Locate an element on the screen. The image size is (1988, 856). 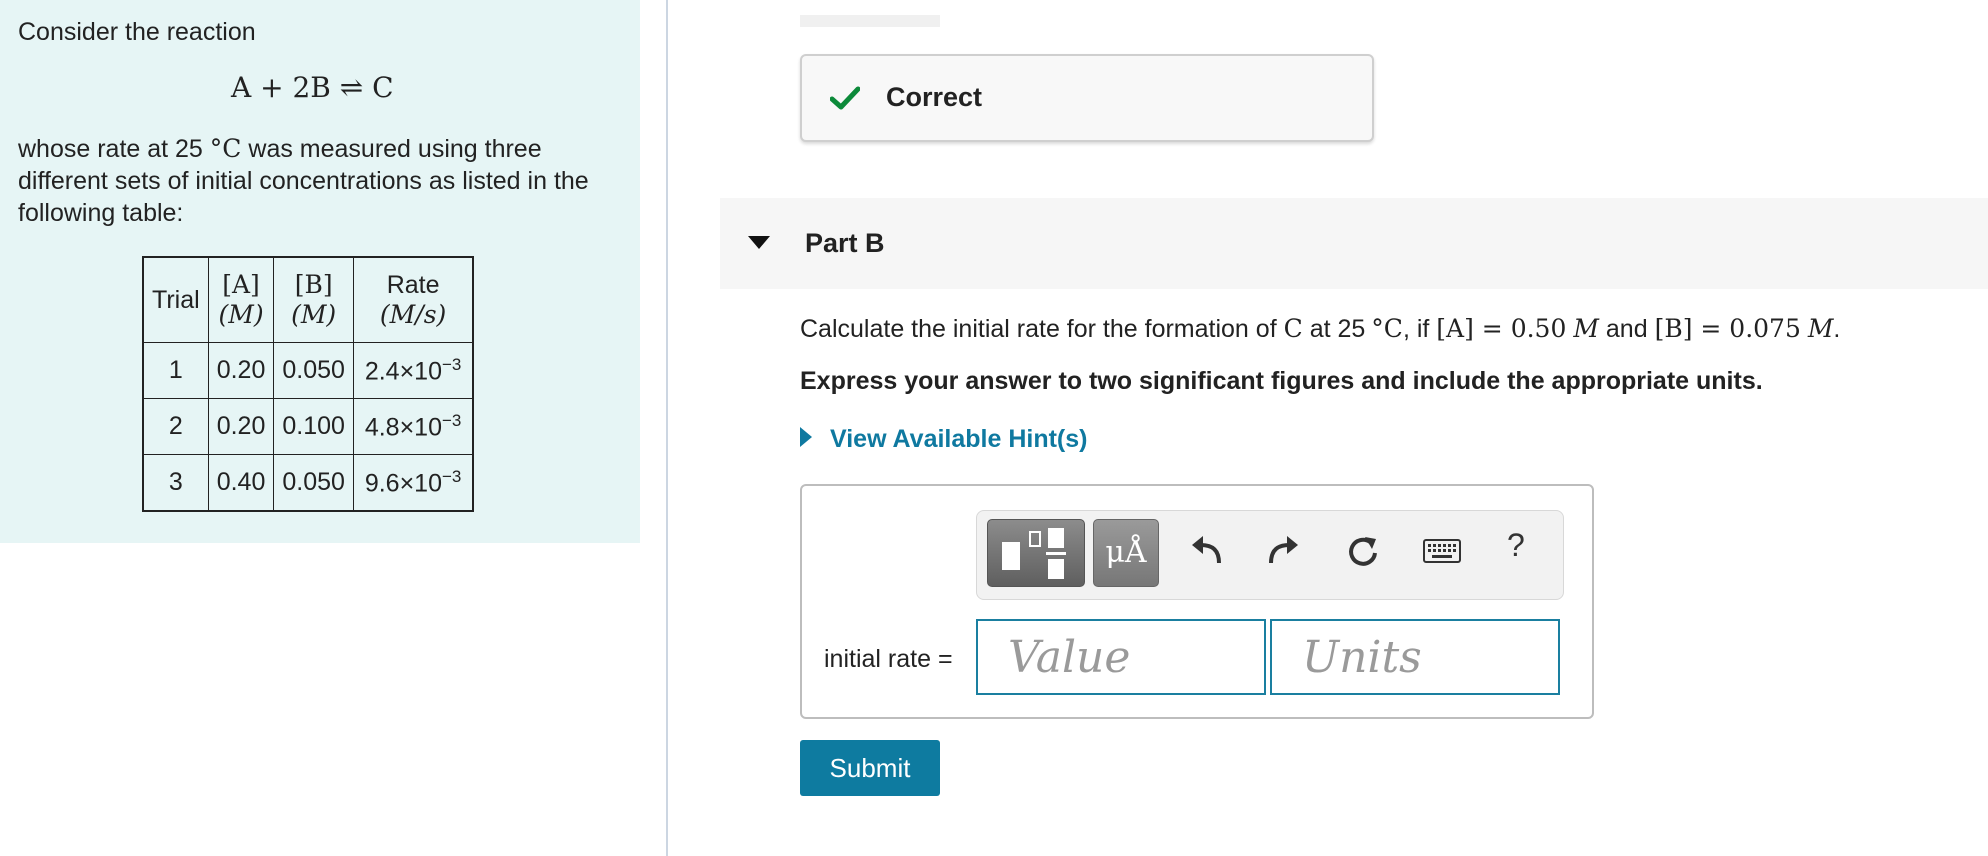
header-trial: Trial is located at coordinates (175, 299).